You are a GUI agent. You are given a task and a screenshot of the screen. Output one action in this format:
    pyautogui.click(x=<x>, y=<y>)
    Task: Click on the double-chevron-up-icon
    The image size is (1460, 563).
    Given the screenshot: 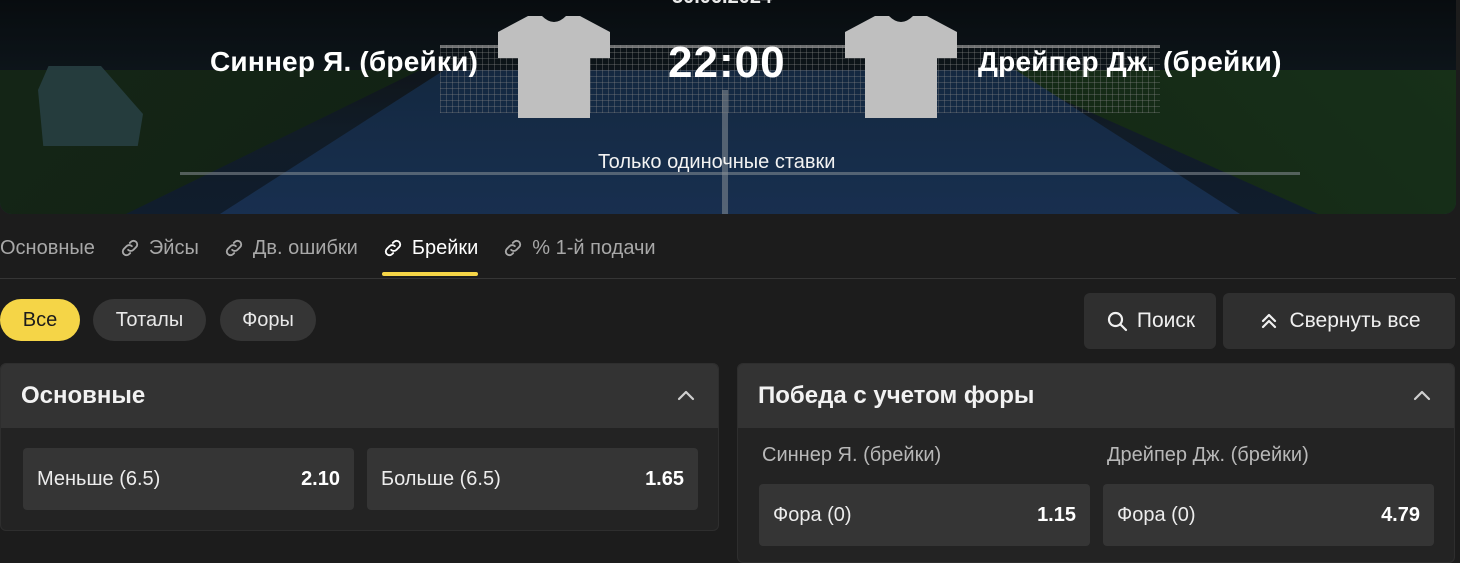 What is the action you would take?
    pyautogui.click(x=1269, y=321)
    